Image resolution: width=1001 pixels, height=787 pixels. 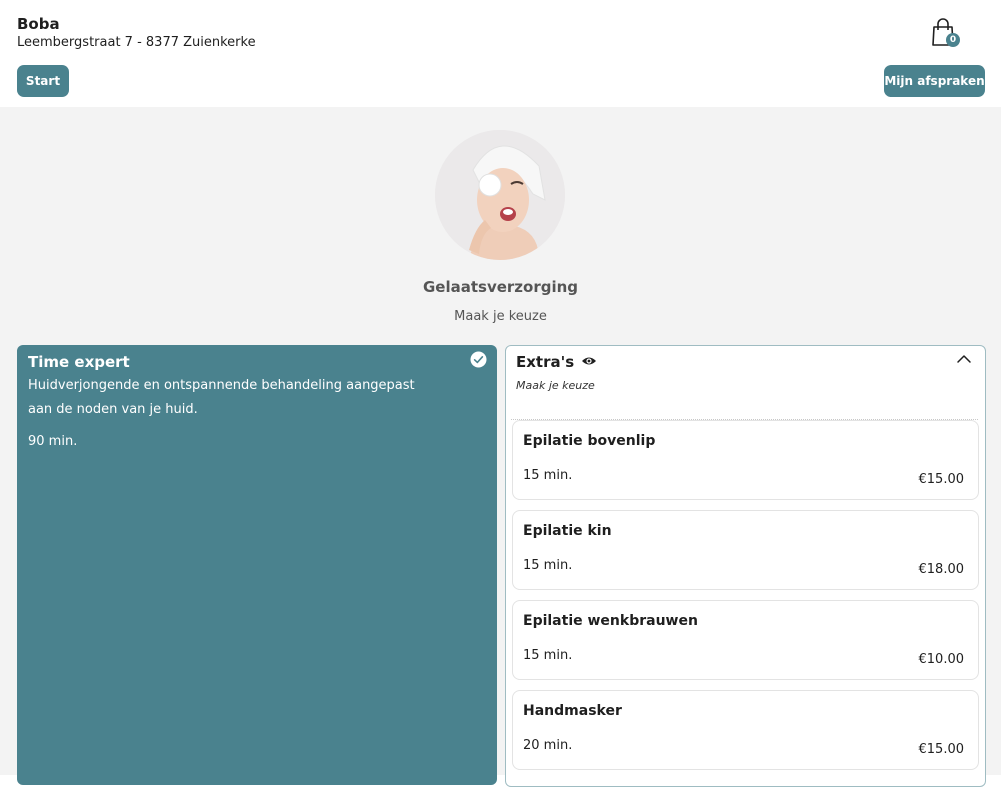 I want to click on shop-address: Leembergstraat 7 - 8377 Zuienkerke, so click(x=136, y=42).